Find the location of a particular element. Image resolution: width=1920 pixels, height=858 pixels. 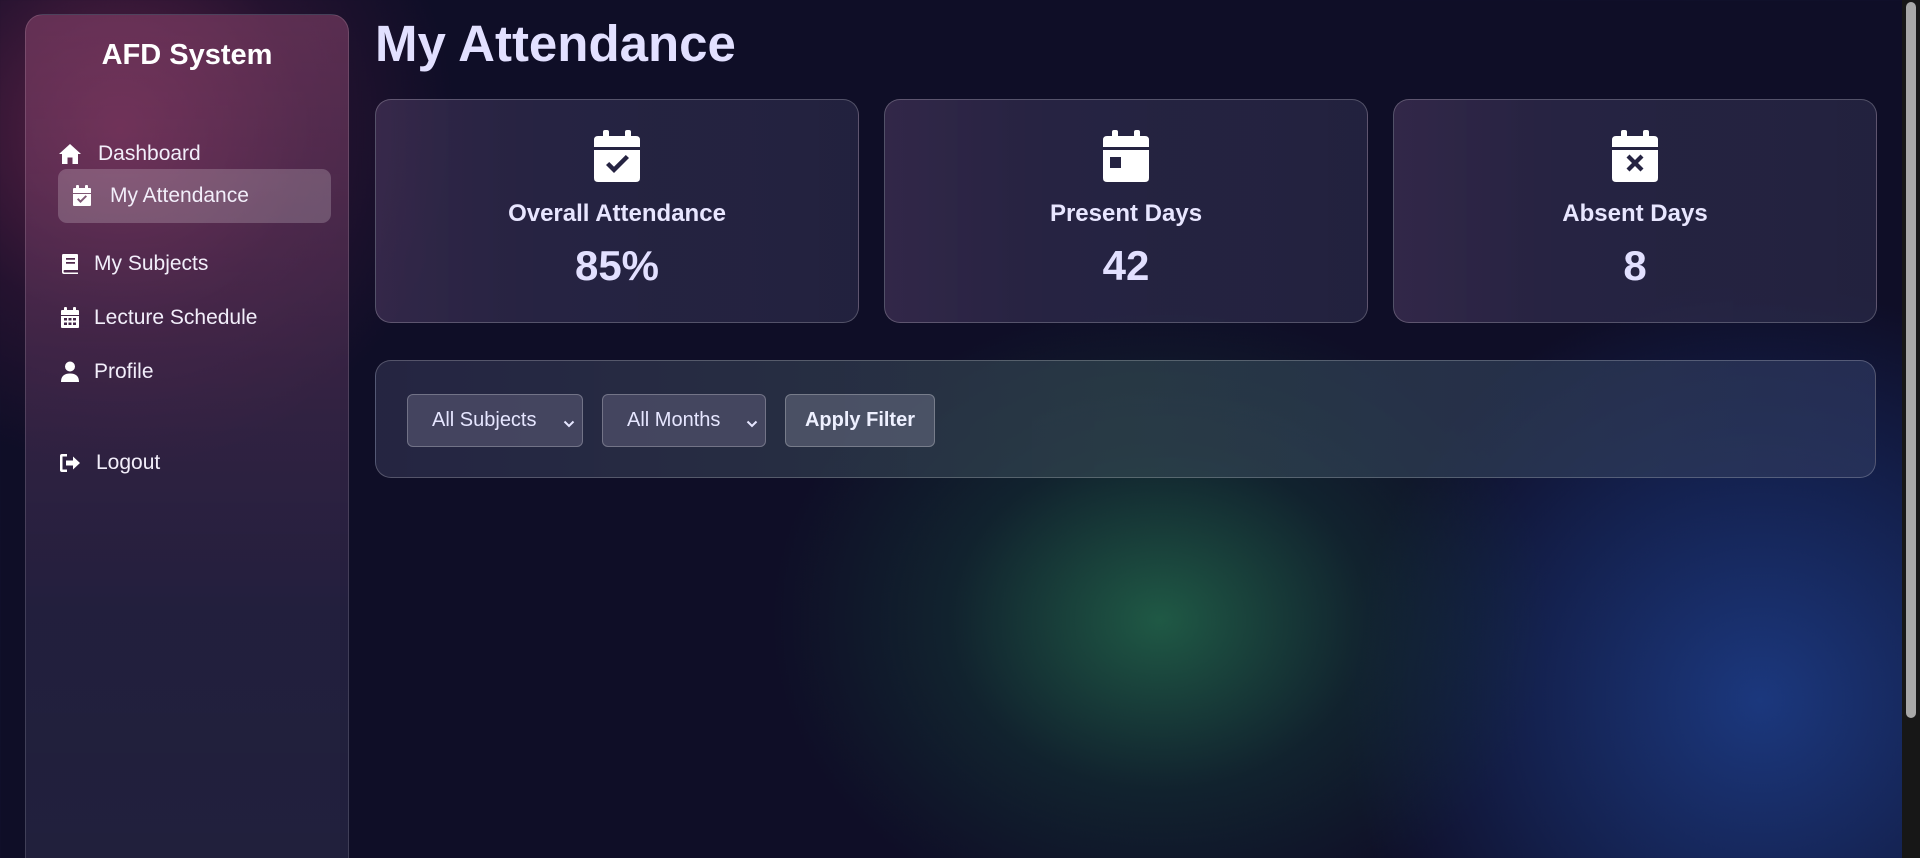

overall-attendance-card: Overall Attendance 85% is located at coordinates (617, 211).